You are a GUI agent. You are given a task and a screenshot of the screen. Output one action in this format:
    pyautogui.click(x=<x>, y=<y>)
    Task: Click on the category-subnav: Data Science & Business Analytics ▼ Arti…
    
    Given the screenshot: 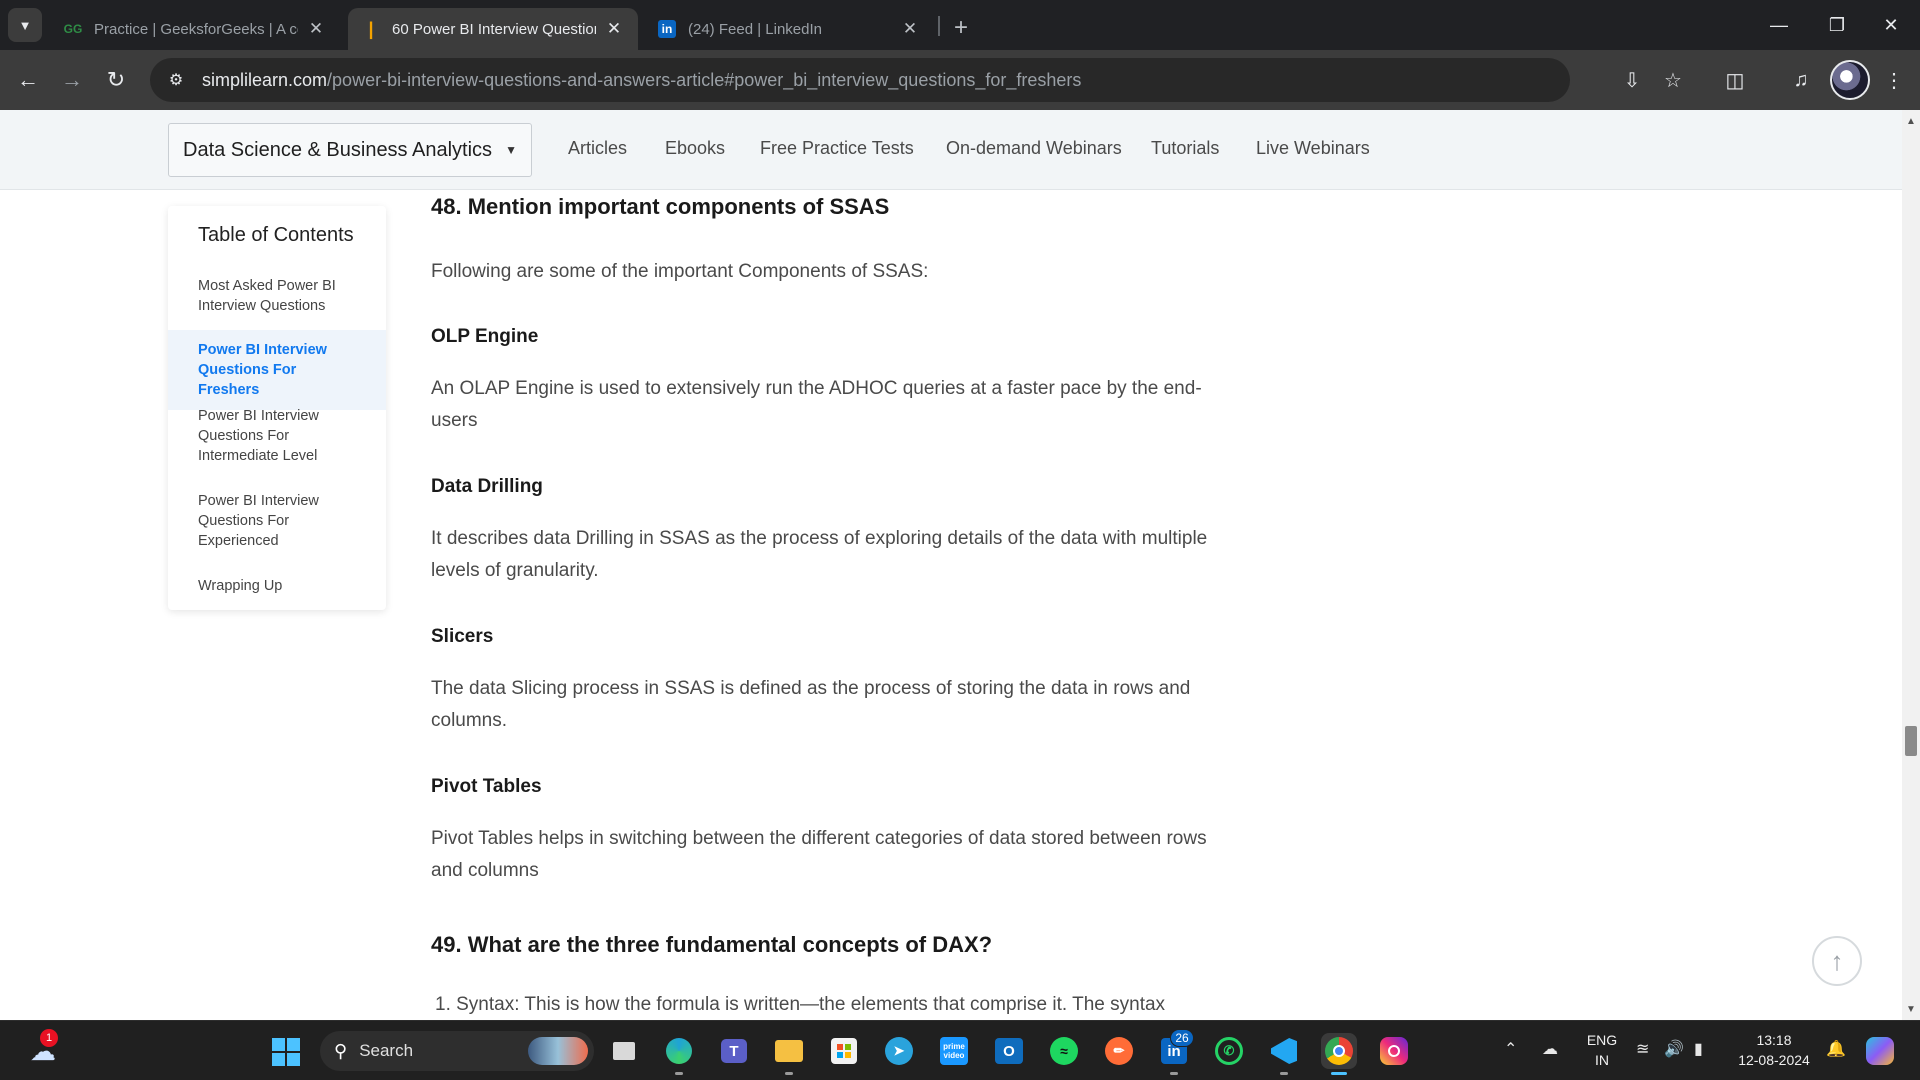 What is the action you would take?
    pyautogui.click(x=951, y=150)
    